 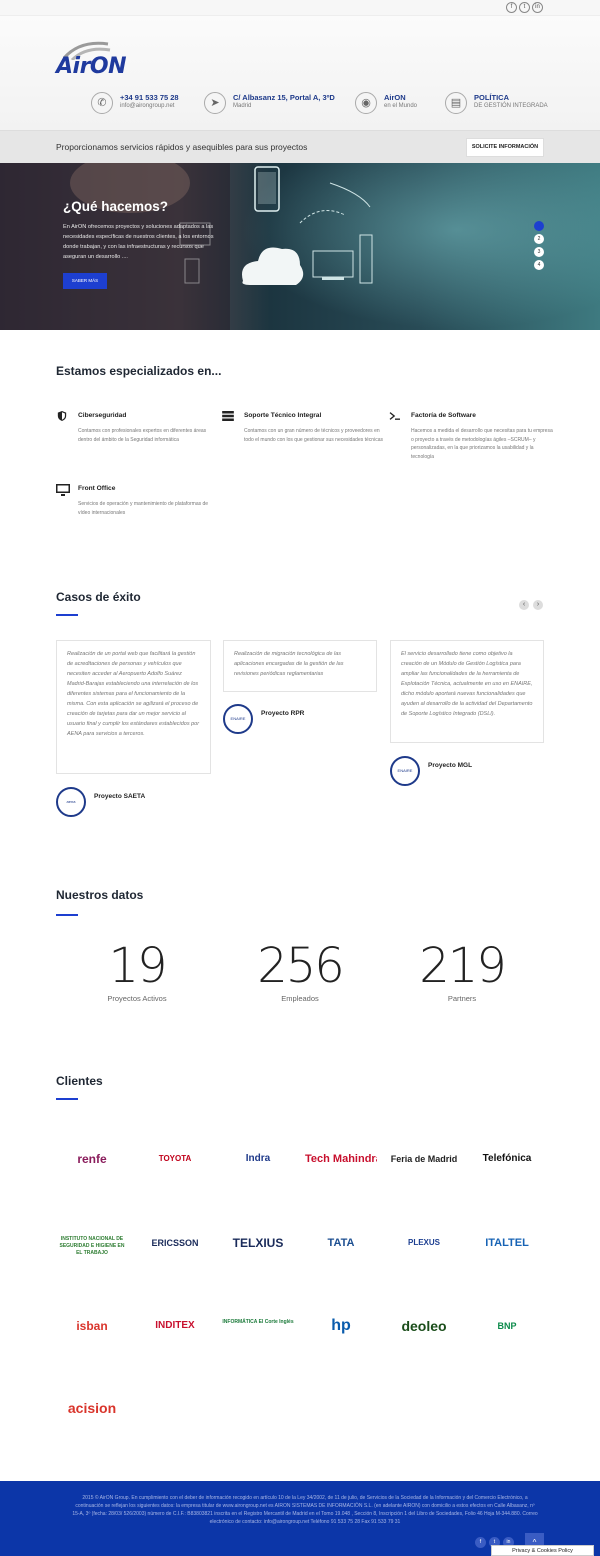 What do you see at coordinates (63, 490) in the screenshot?
I see `monitor-icon` at bounding box center [63, 490].